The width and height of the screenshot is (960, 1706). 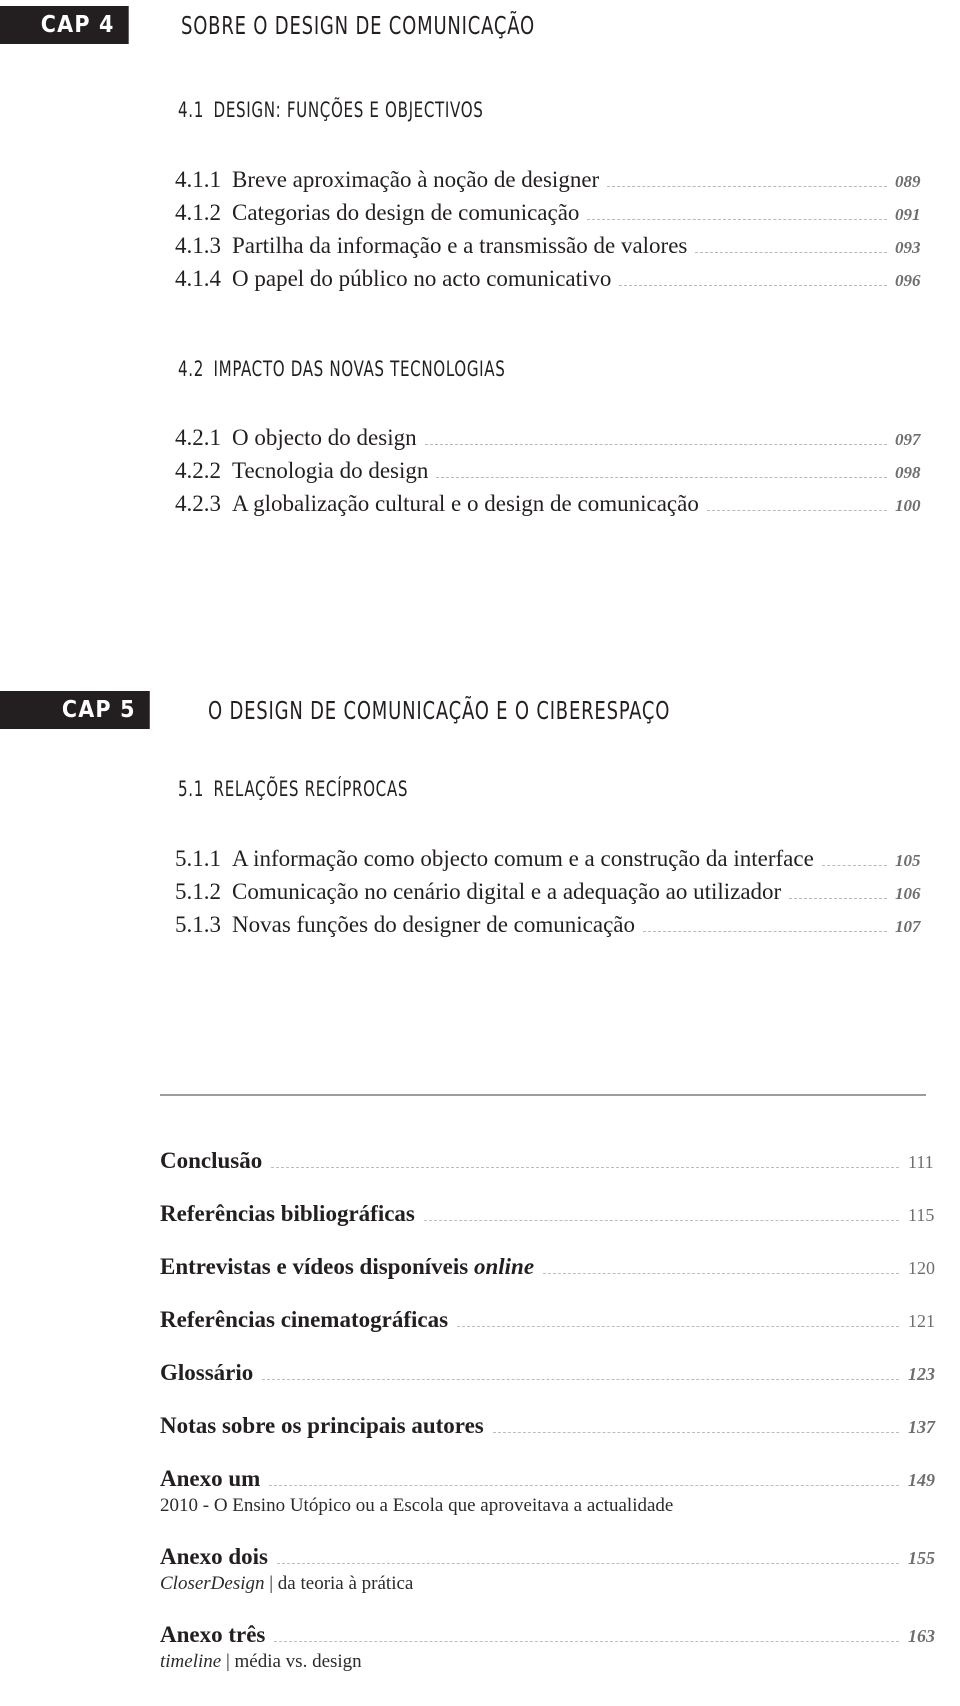 What do you see at coordinates (921, 1268) in the screenshot?
I see `back-matter-page: 120` at bounding box center [921, 1268].